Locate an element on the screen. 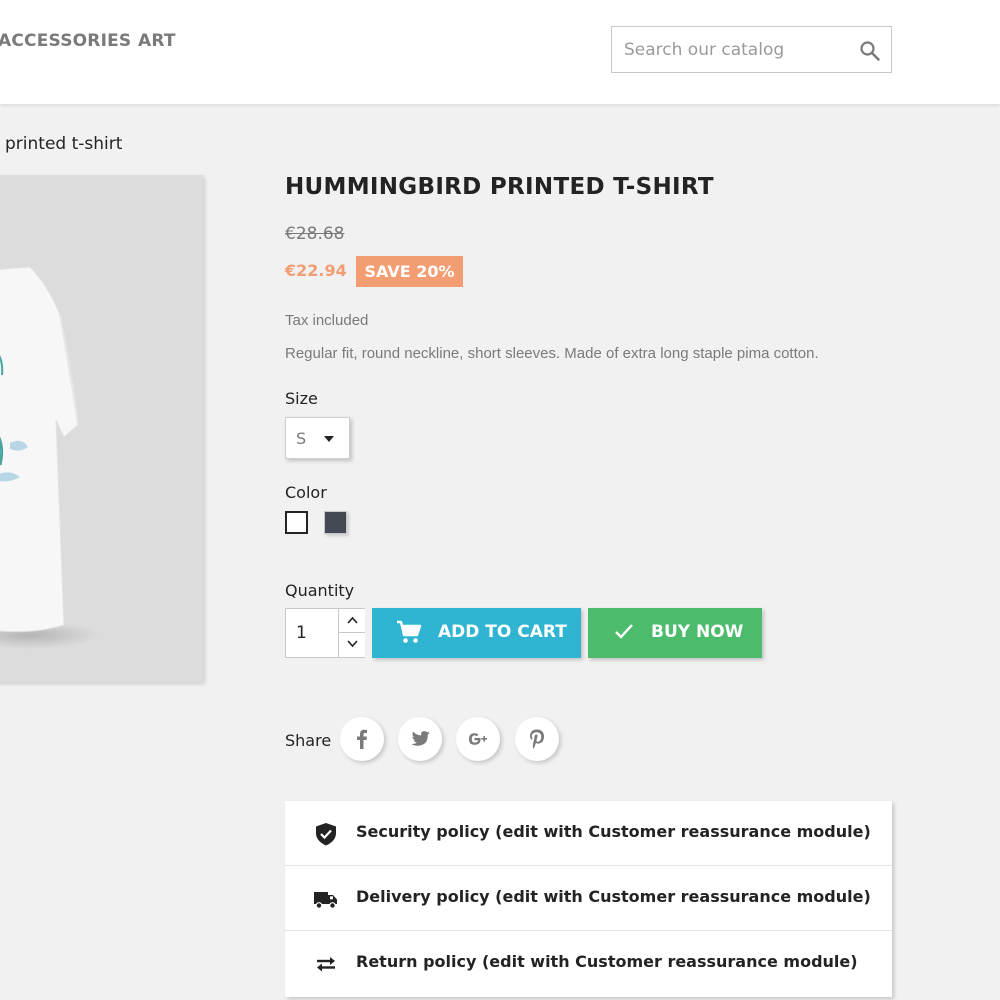  google-plus-icon is located at coordinates (478, 739).